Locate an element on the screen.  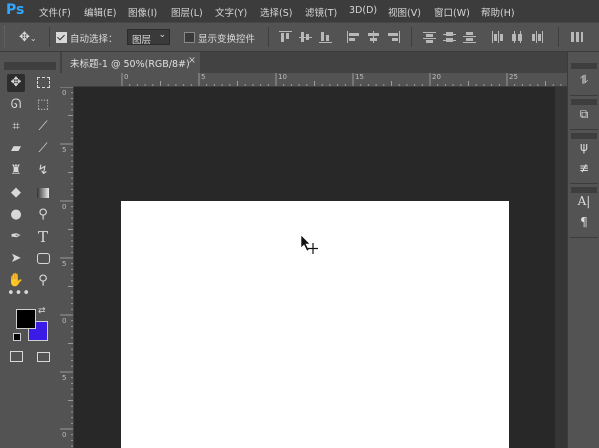
screen-mode-icon is located at coordinates (43, 357).